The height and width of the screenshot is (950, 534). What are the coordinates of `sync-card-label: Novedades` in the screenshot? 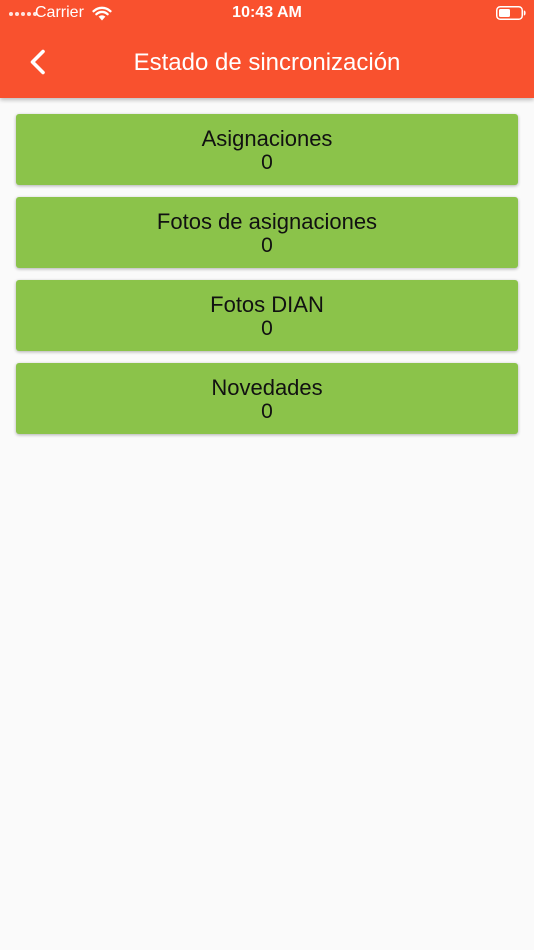 It's located at (267, 387).